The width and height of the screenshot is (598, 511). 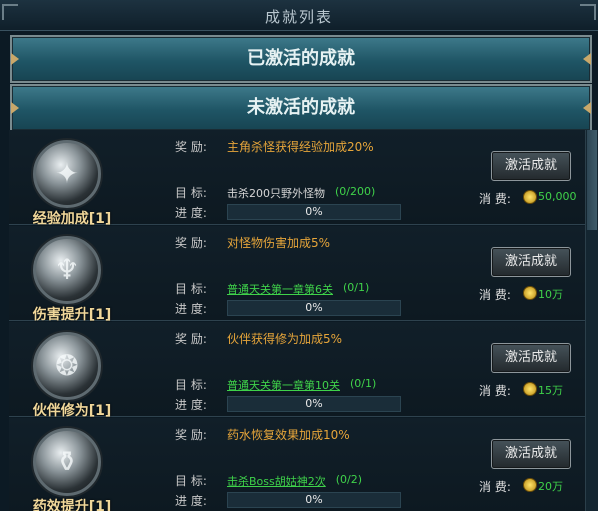 I want to click on window-title: 成就列表, so click(x=298, y=17).